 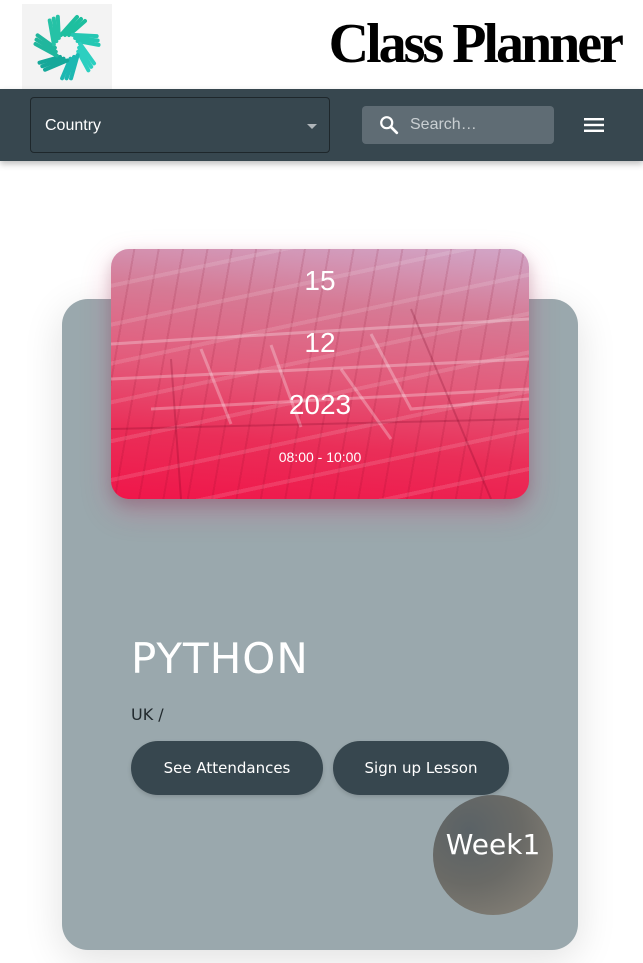 I want to click on search-box, so click(x=458, y=125).